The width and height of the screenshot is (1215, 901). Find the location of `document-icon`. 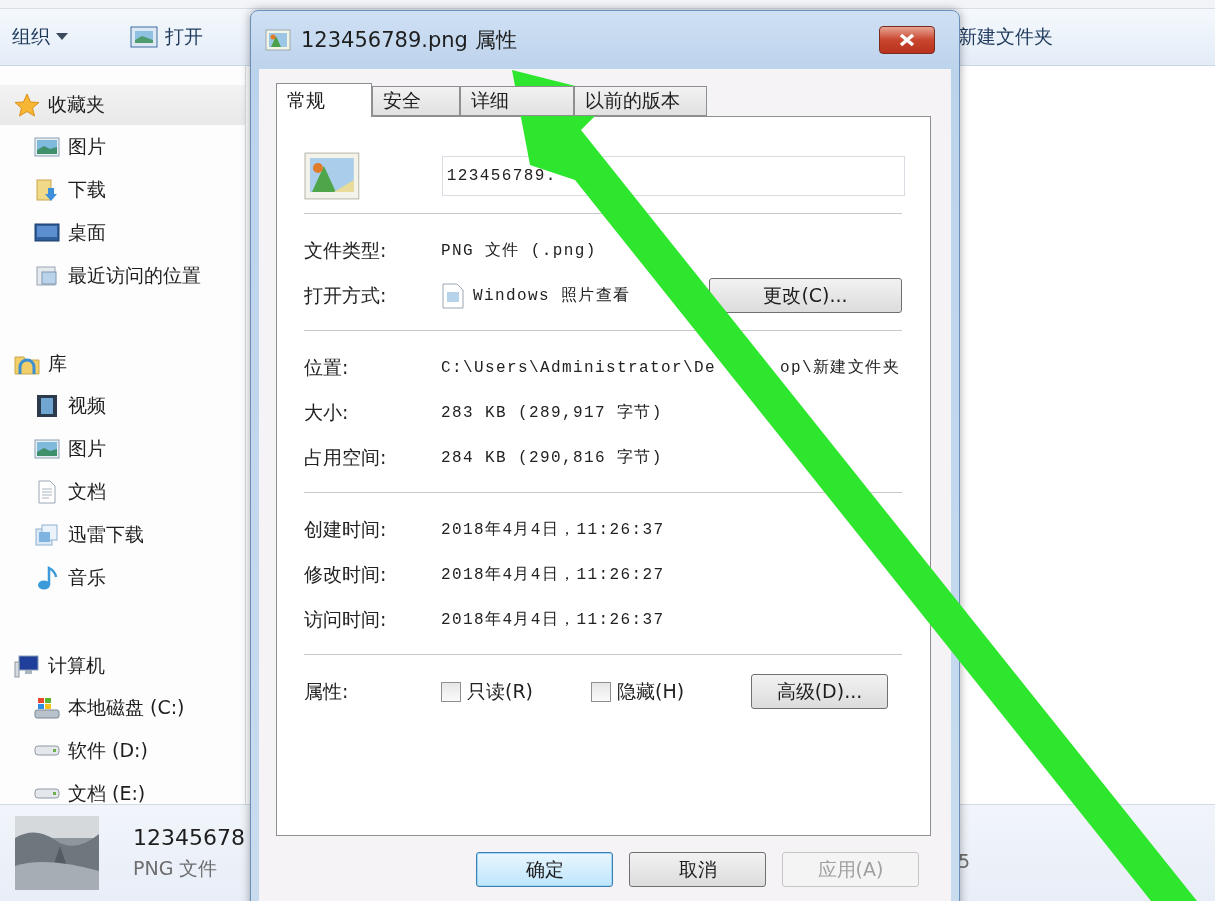

document-icon is located at coordinates (453, 295).